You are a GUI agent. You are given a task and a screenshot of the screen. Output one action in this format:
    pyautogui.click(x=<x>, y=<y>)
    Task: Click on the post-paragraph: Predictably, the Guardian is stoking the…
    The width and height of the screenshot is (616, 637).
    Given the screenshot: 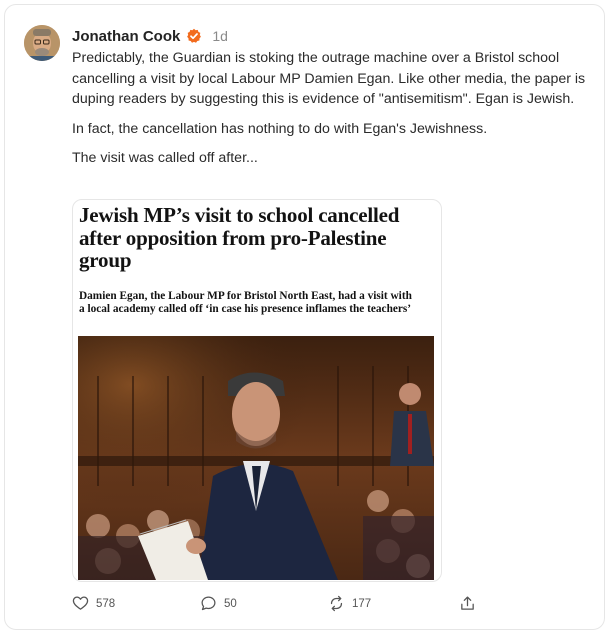 What is the action you would take?
    pyautogui.click(x=329, y=78)
    